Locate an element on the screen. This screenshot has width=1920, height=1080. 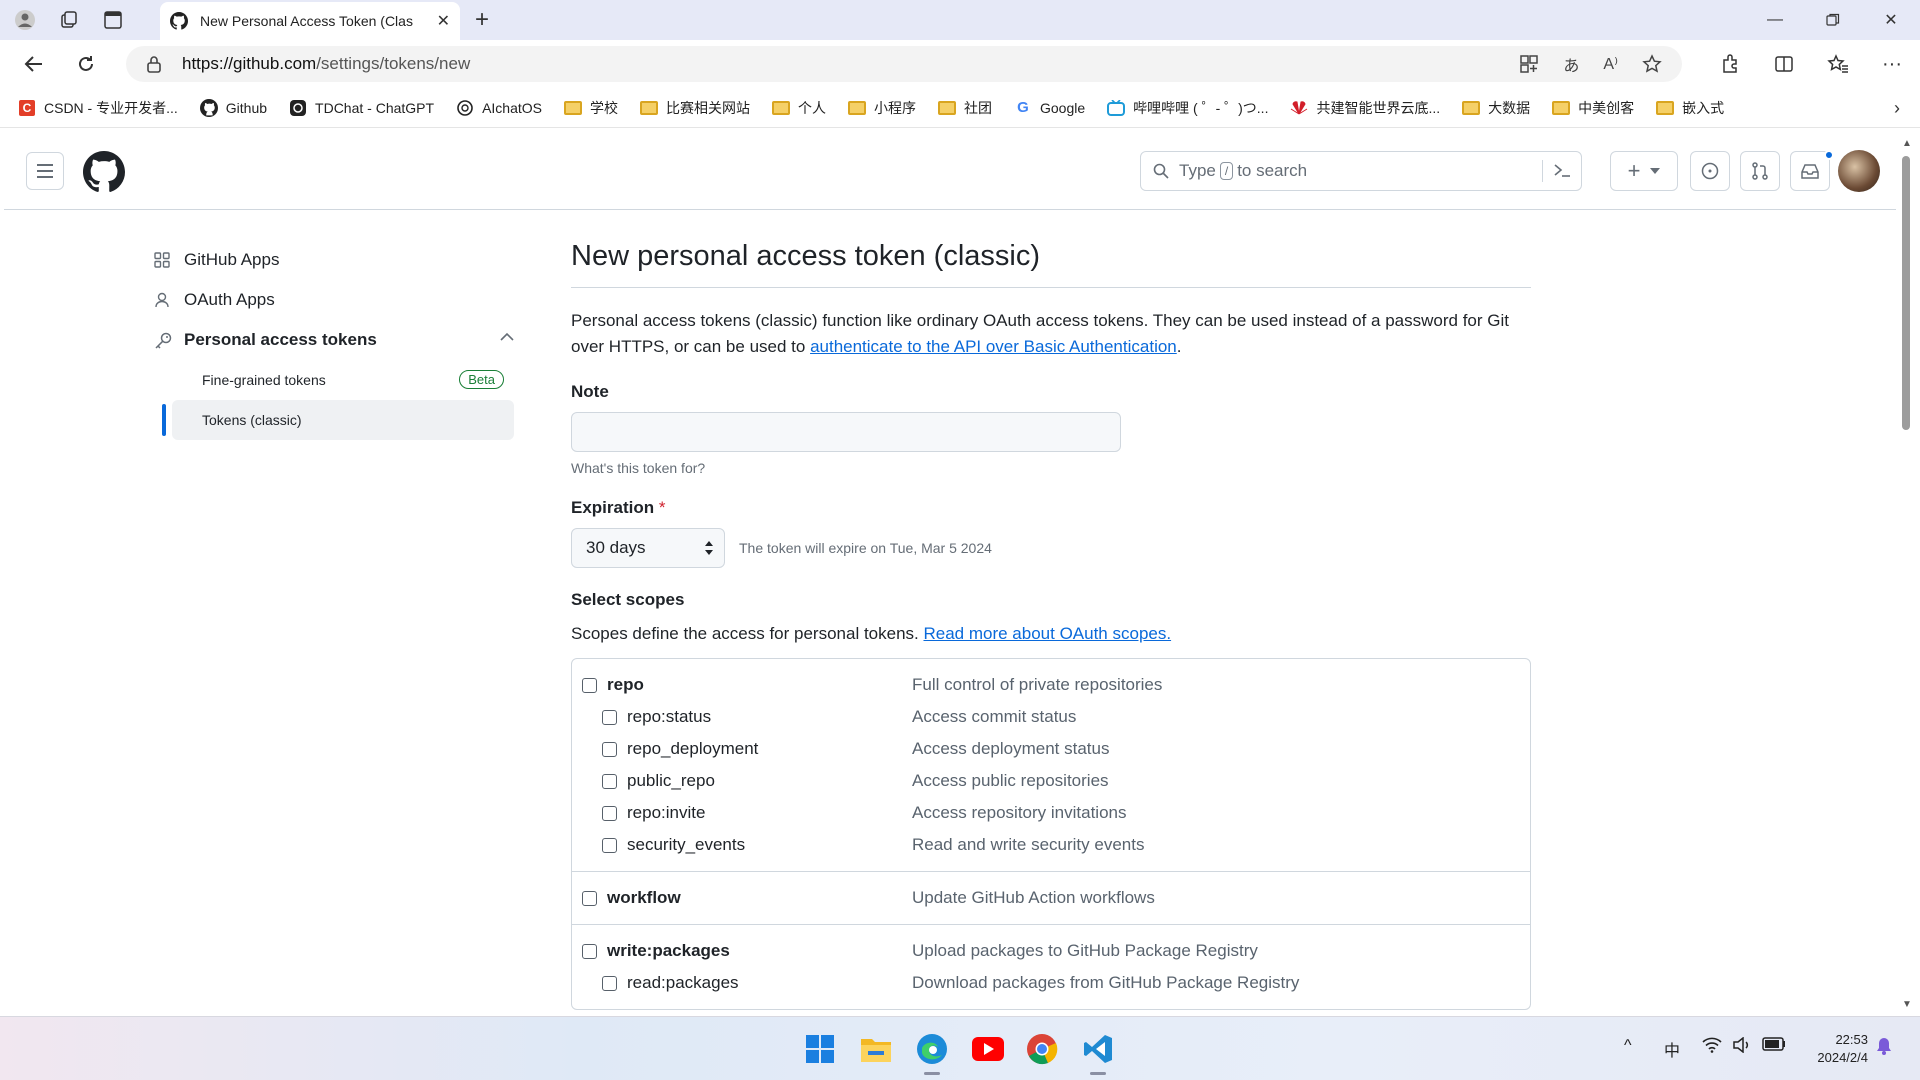
bookmark-item: 个人 is located at coordinates (798, 108).